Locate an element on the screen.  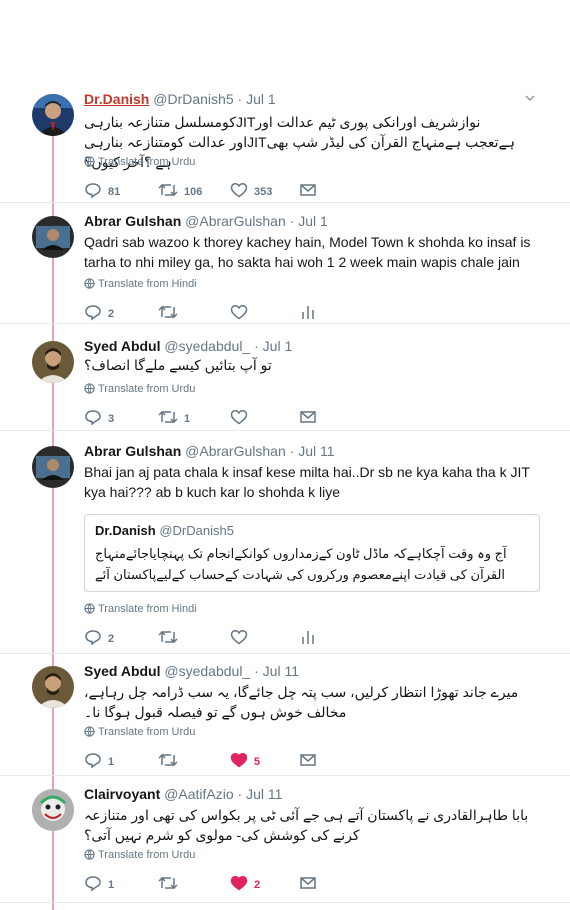
like-count: 2 is located at coordinates (257, 885).